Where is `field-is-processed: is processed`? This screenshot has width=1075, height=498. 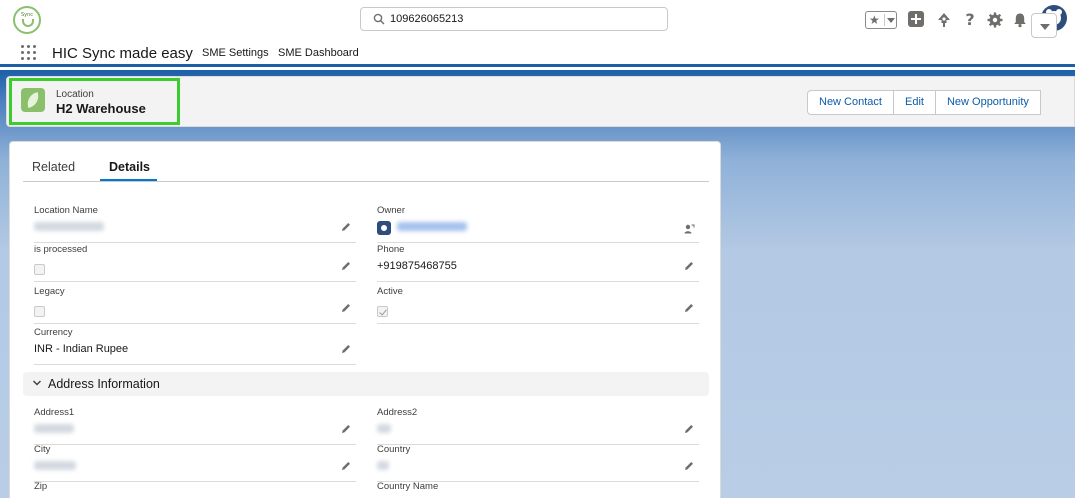
field-is-processed: is processed is located at coordinates (195, 263).